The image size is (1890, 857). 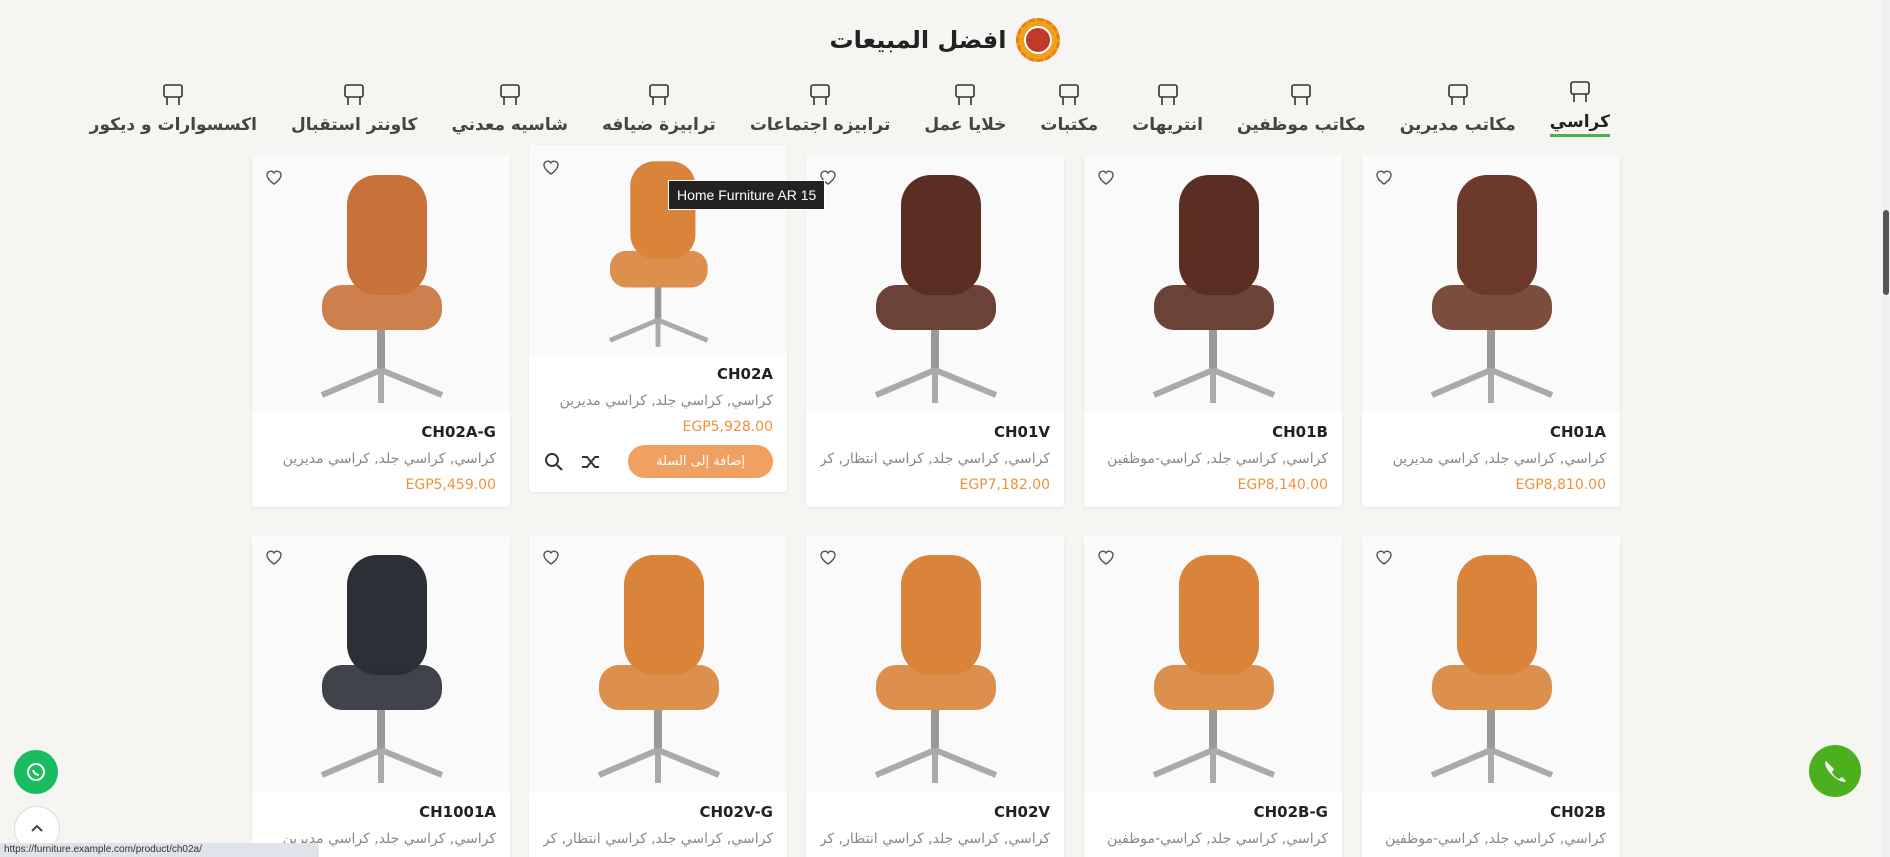 I want to click on product-price: EGP8,140.00, so click(x=1282, y=485).